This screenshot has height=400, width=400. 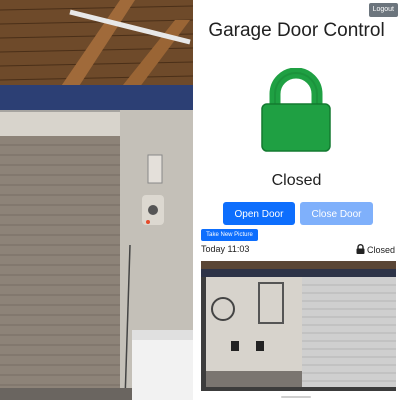 I want to click on logout-button: Logout, so click(x=383, y=10).